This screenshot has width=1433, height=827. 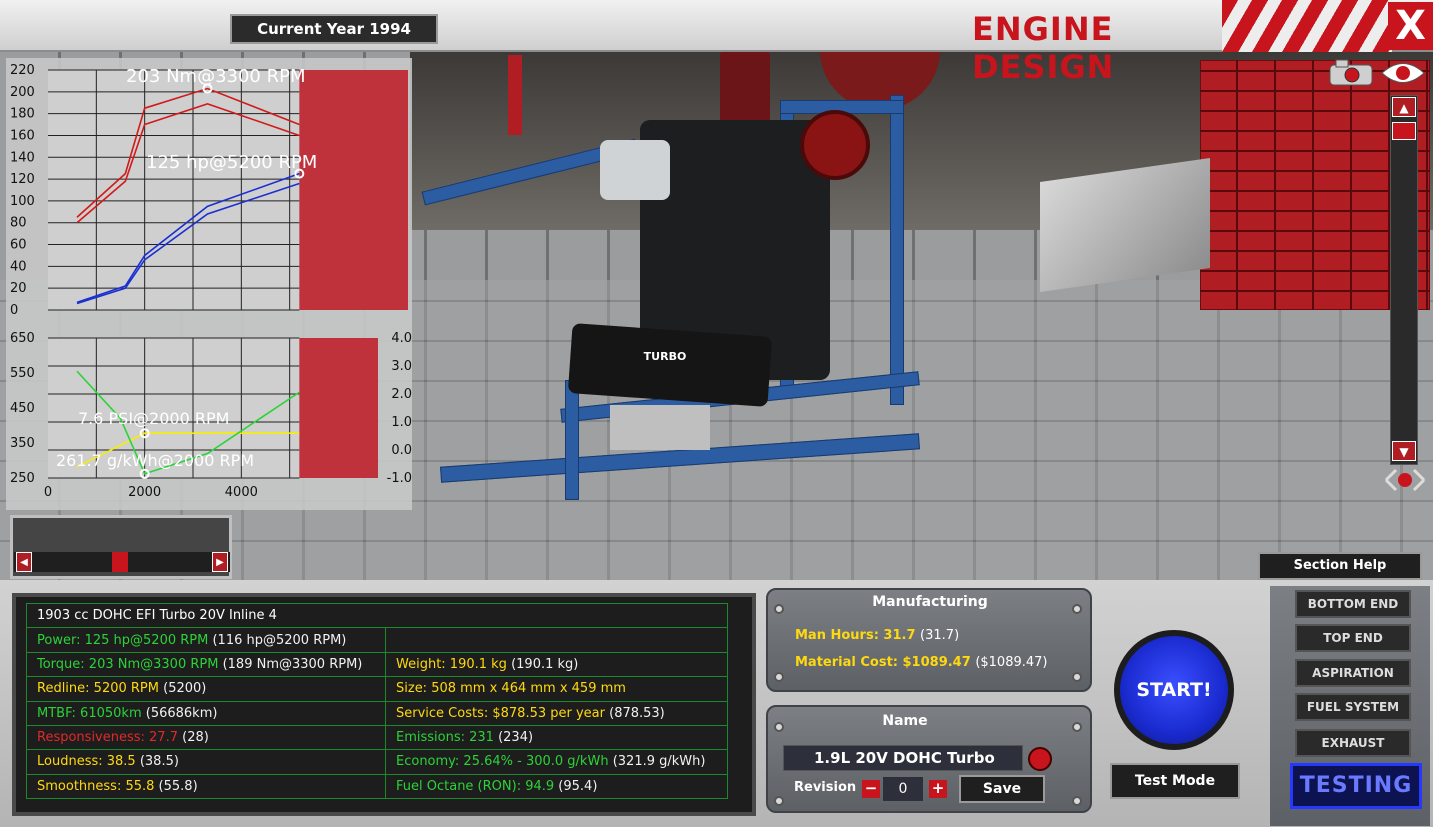 I want to click on test-mode-button: Test Mode, so click(x=1175, y=781).